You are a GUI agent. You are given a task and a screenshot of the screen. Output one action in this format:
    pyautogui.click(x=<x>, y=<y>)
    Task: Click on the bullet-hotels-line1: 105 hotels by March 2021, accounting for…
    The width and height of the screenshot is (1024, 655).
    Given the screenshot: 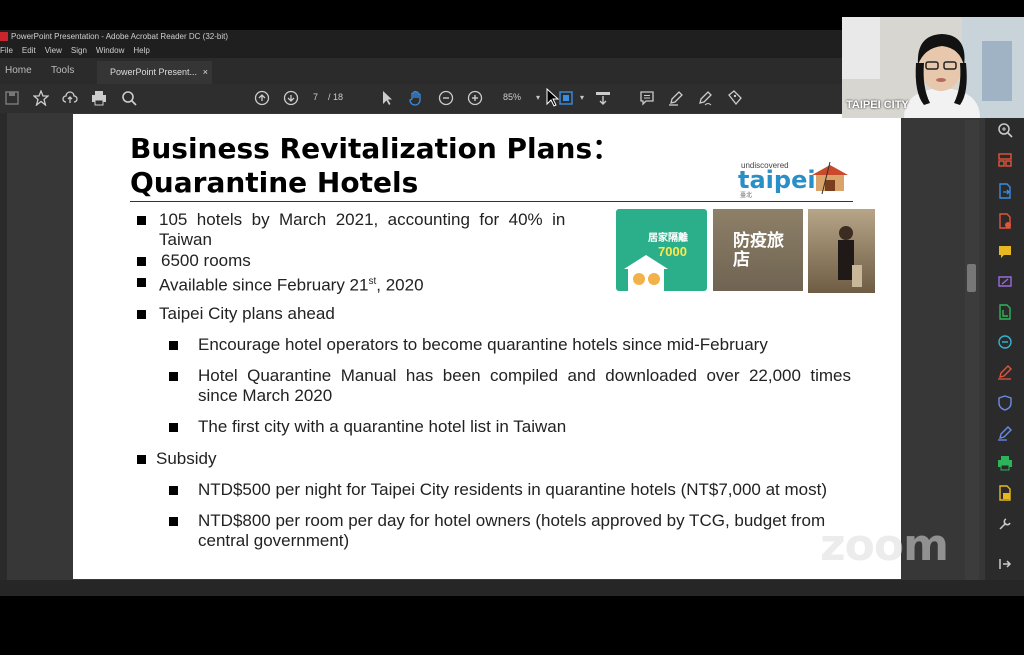 What is the action you would take?
    pyautogui.click(x=362, y=219)
    